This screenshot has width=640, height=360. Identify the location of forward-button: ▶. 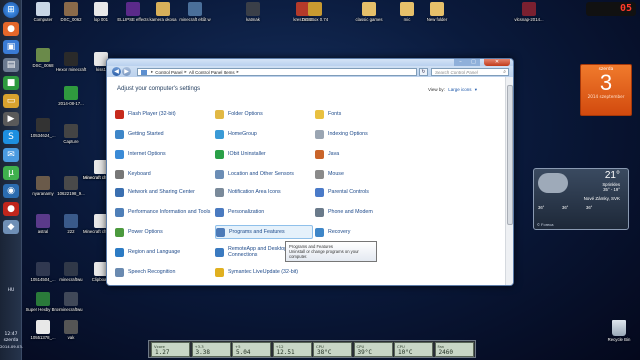
(126, 71).